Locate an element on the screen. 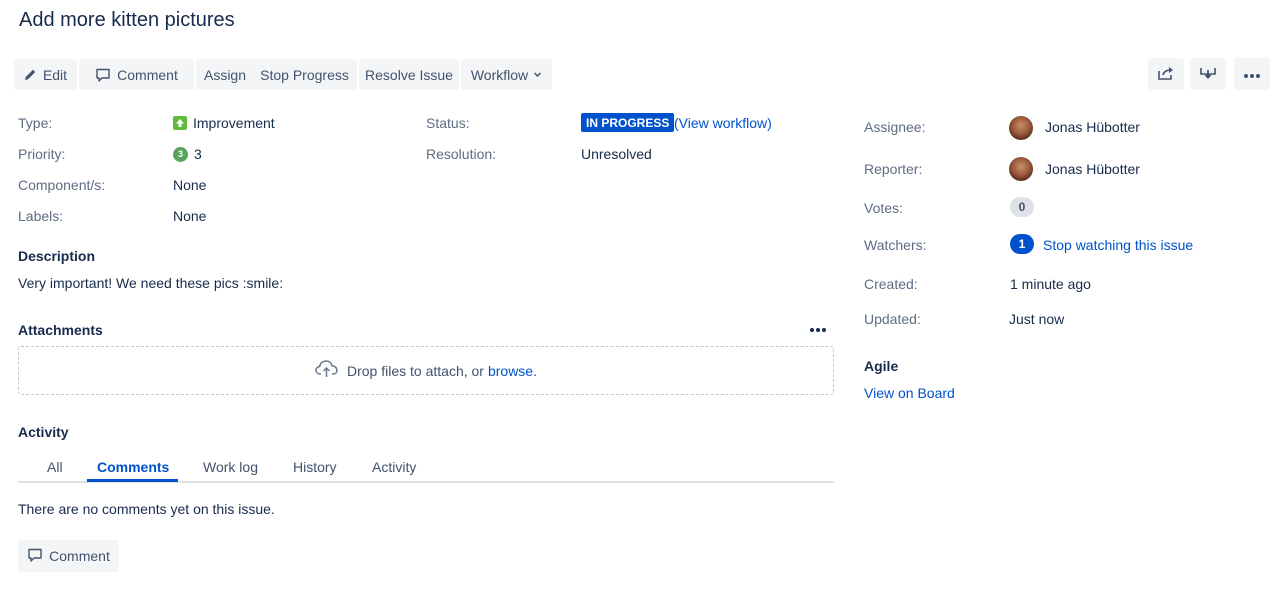  tab-comments: Comments is located at coordinates (133, 467).